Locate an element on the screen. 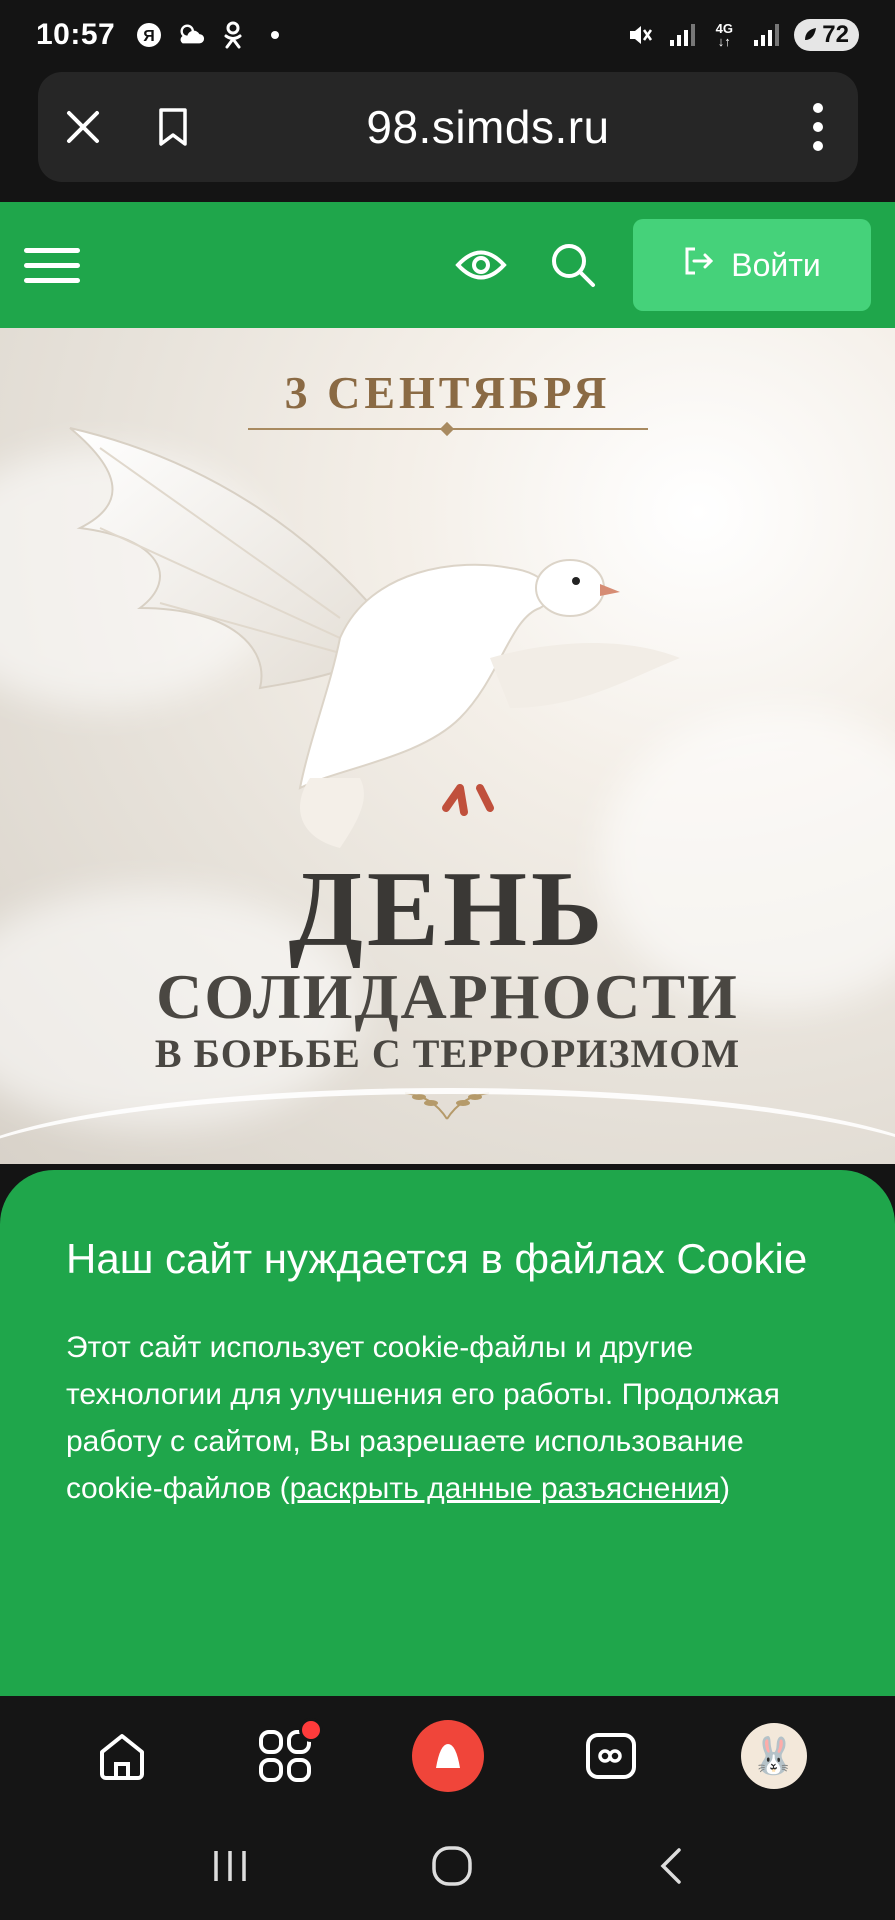 This screenshot has width=895, height=1920. browser-bottom-nav: 🐰 is located at coordinates (447, 1756).